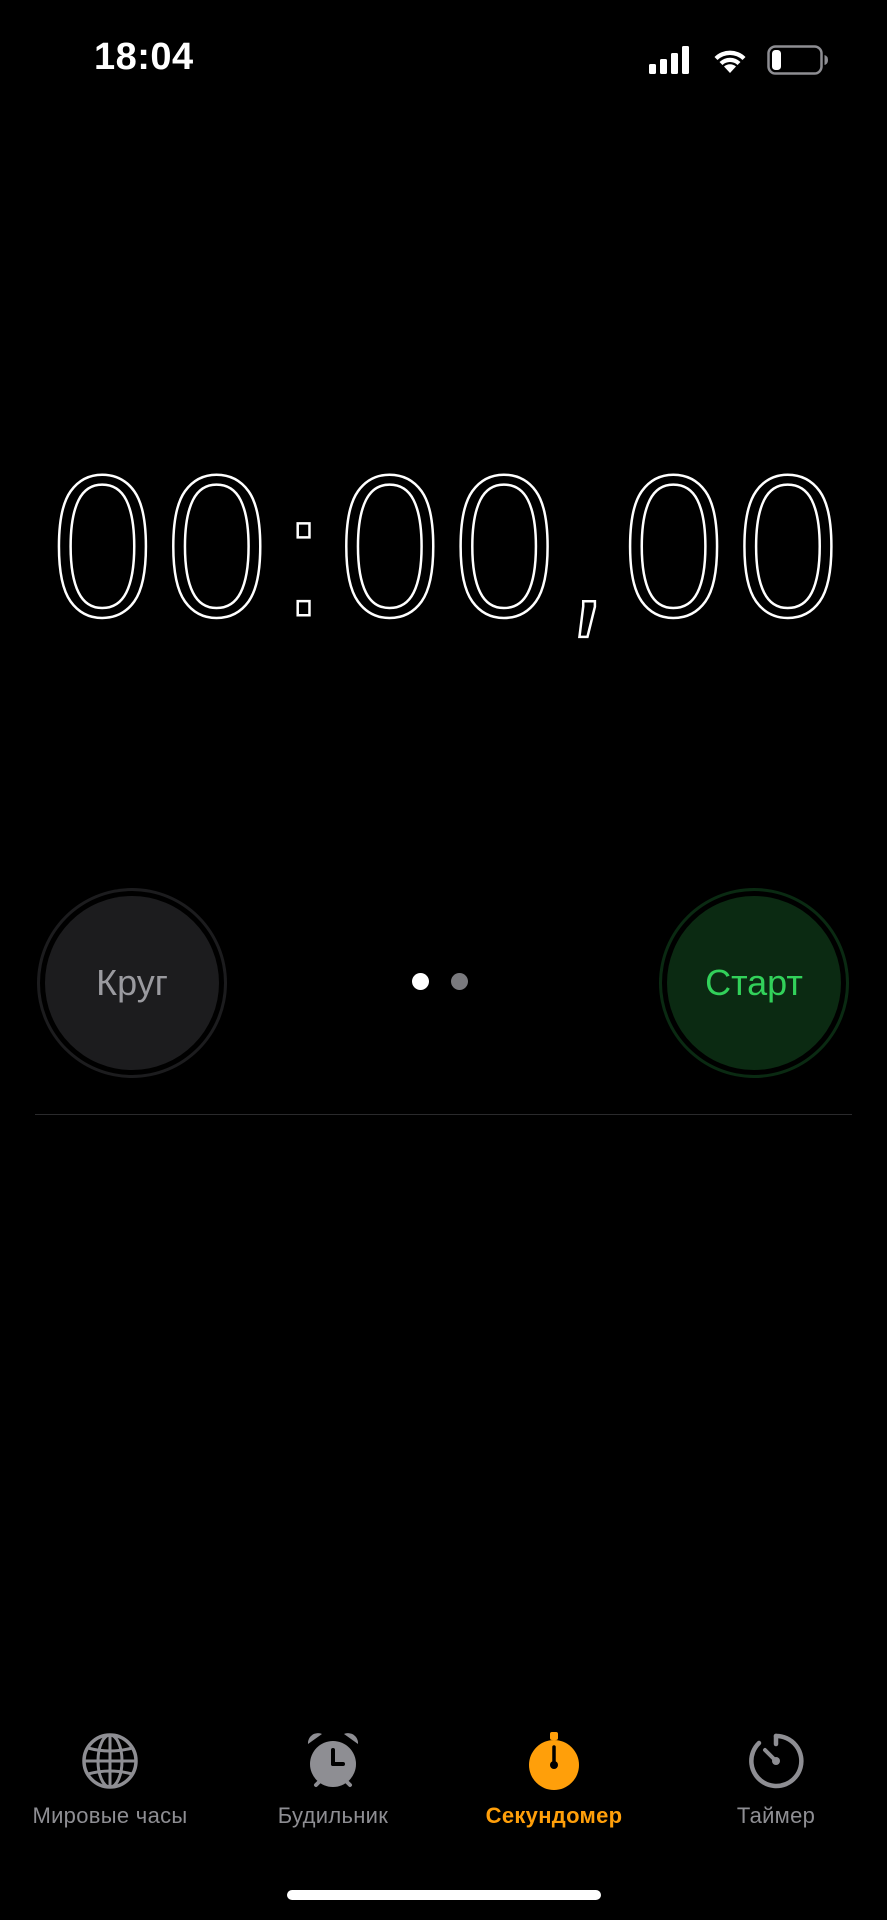  I want to click on tab-world-clock-label: Мировые часы, so click(110, 1815).